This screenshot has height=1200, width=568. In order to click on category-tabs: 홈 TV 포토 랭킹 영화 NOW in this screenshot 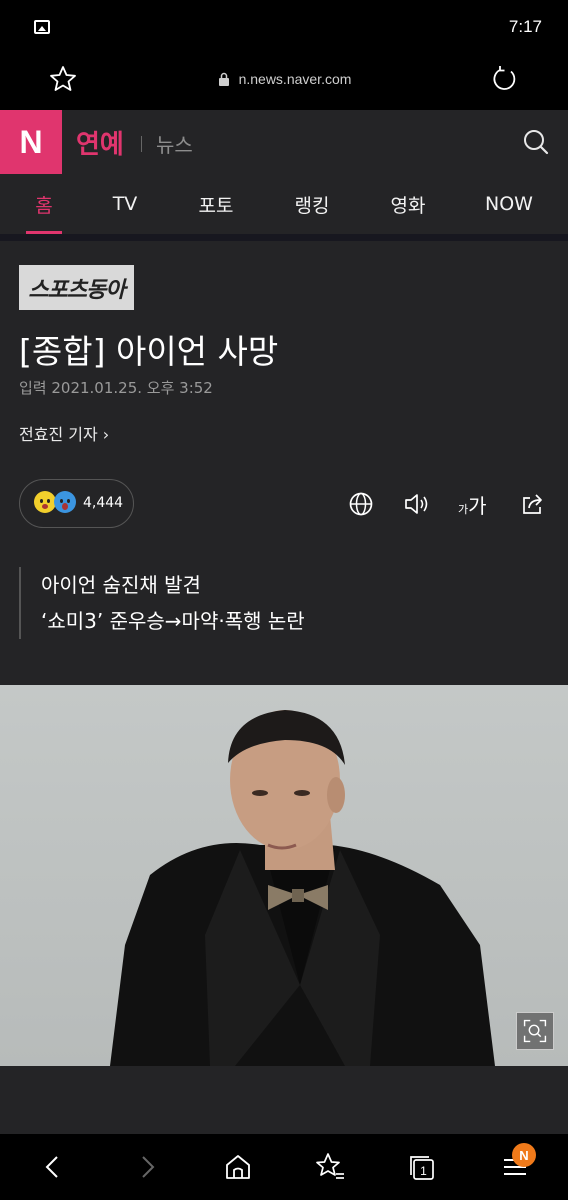, I will do `click(284, 204)`.